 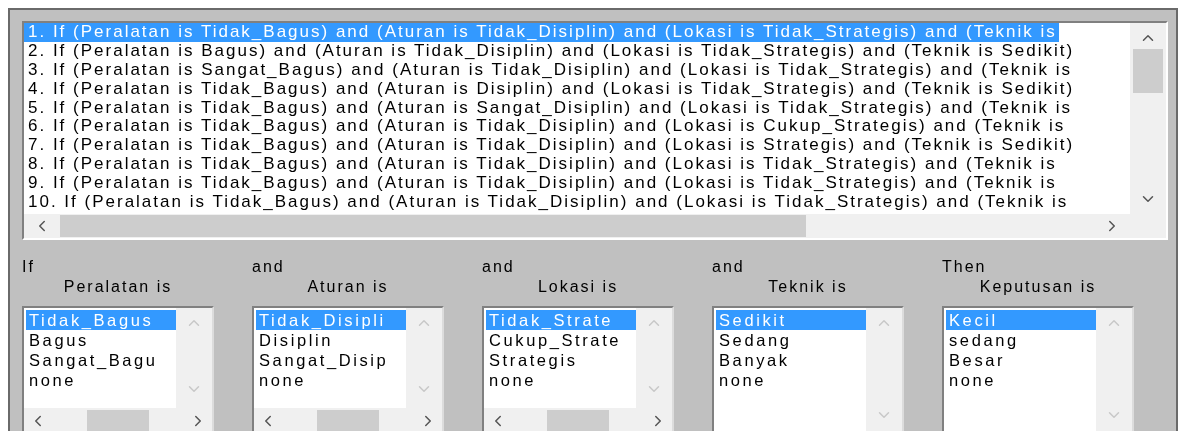 I want to click on membership-item: Sangat_Disip, so click(x=331, y=360).